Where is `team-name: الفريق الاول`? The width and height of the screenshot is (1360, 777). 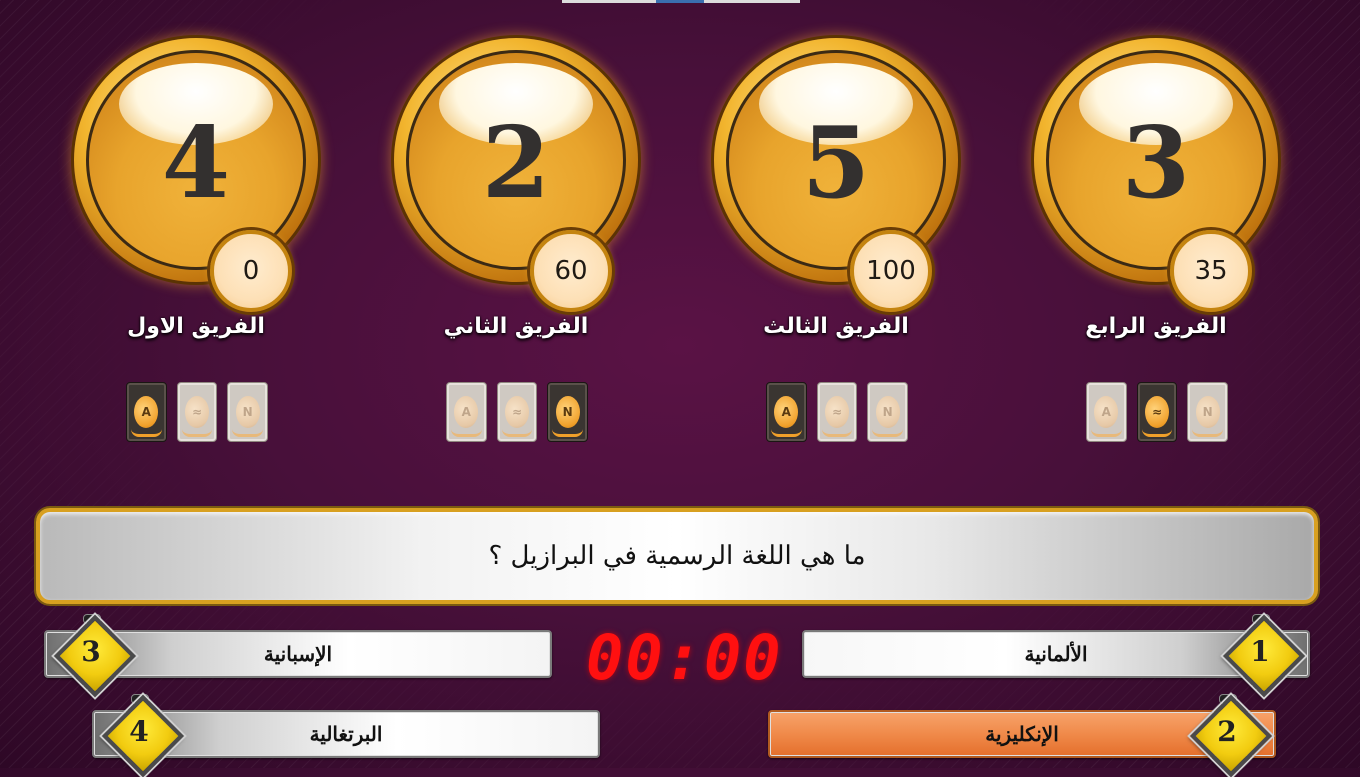 team-name: الفريق الاول is located at coordinates (196, 326).